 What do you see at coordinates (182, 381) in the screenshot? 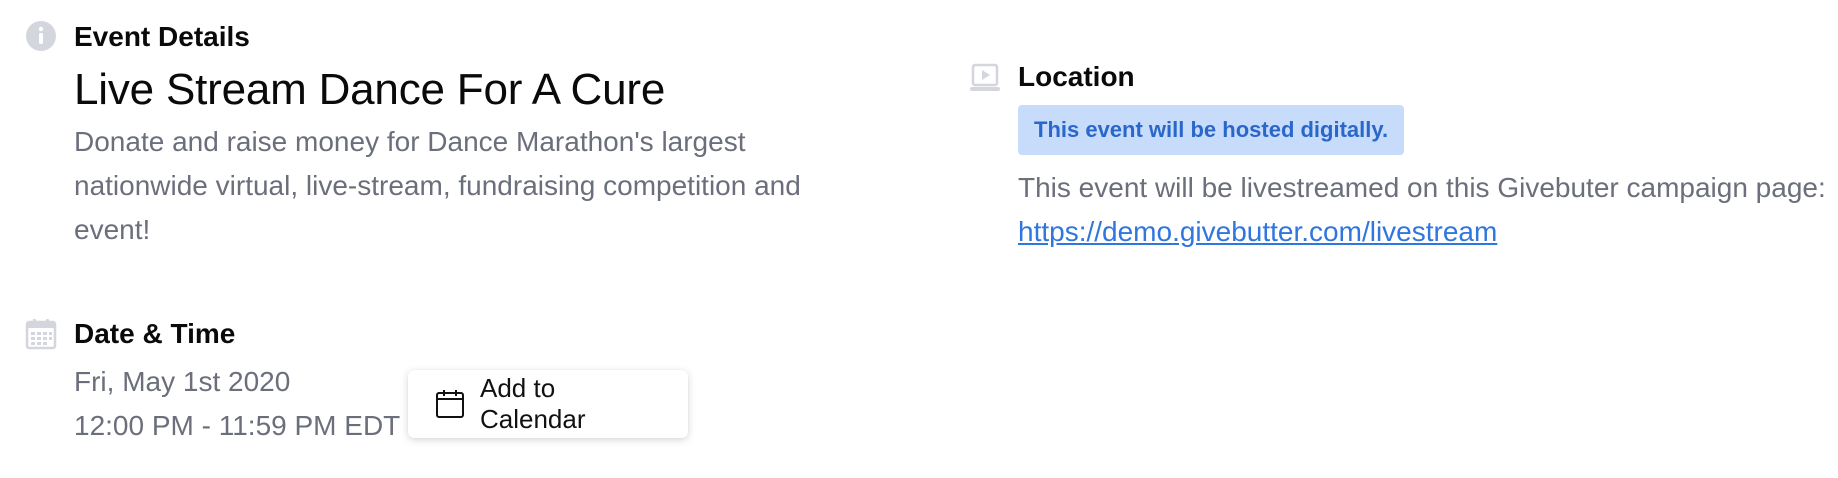
I see `event-date: Fri, May 1st 2020` at bounding box center [182, 381].